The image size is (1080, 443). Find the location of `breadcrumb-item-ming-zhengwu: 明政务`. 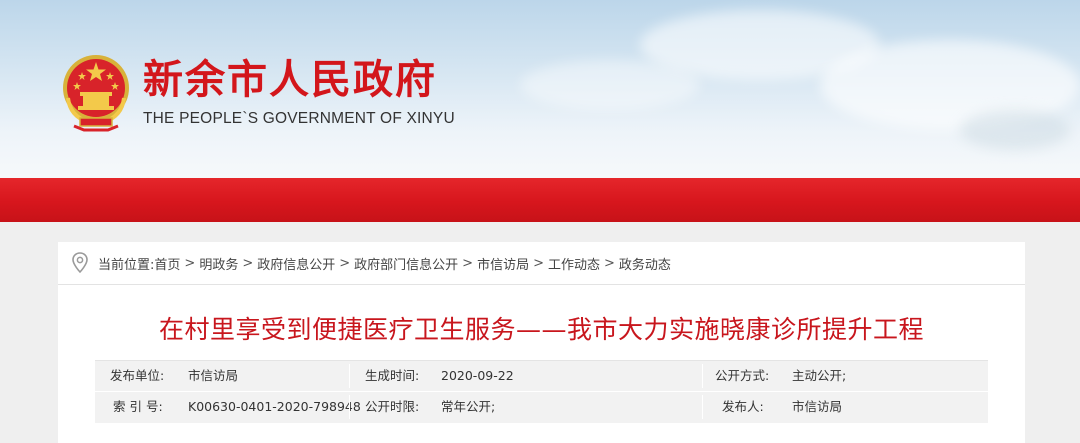

breadcrumb-item-ming-zhengwu: 明政务 is located at coordinates (218, 263).